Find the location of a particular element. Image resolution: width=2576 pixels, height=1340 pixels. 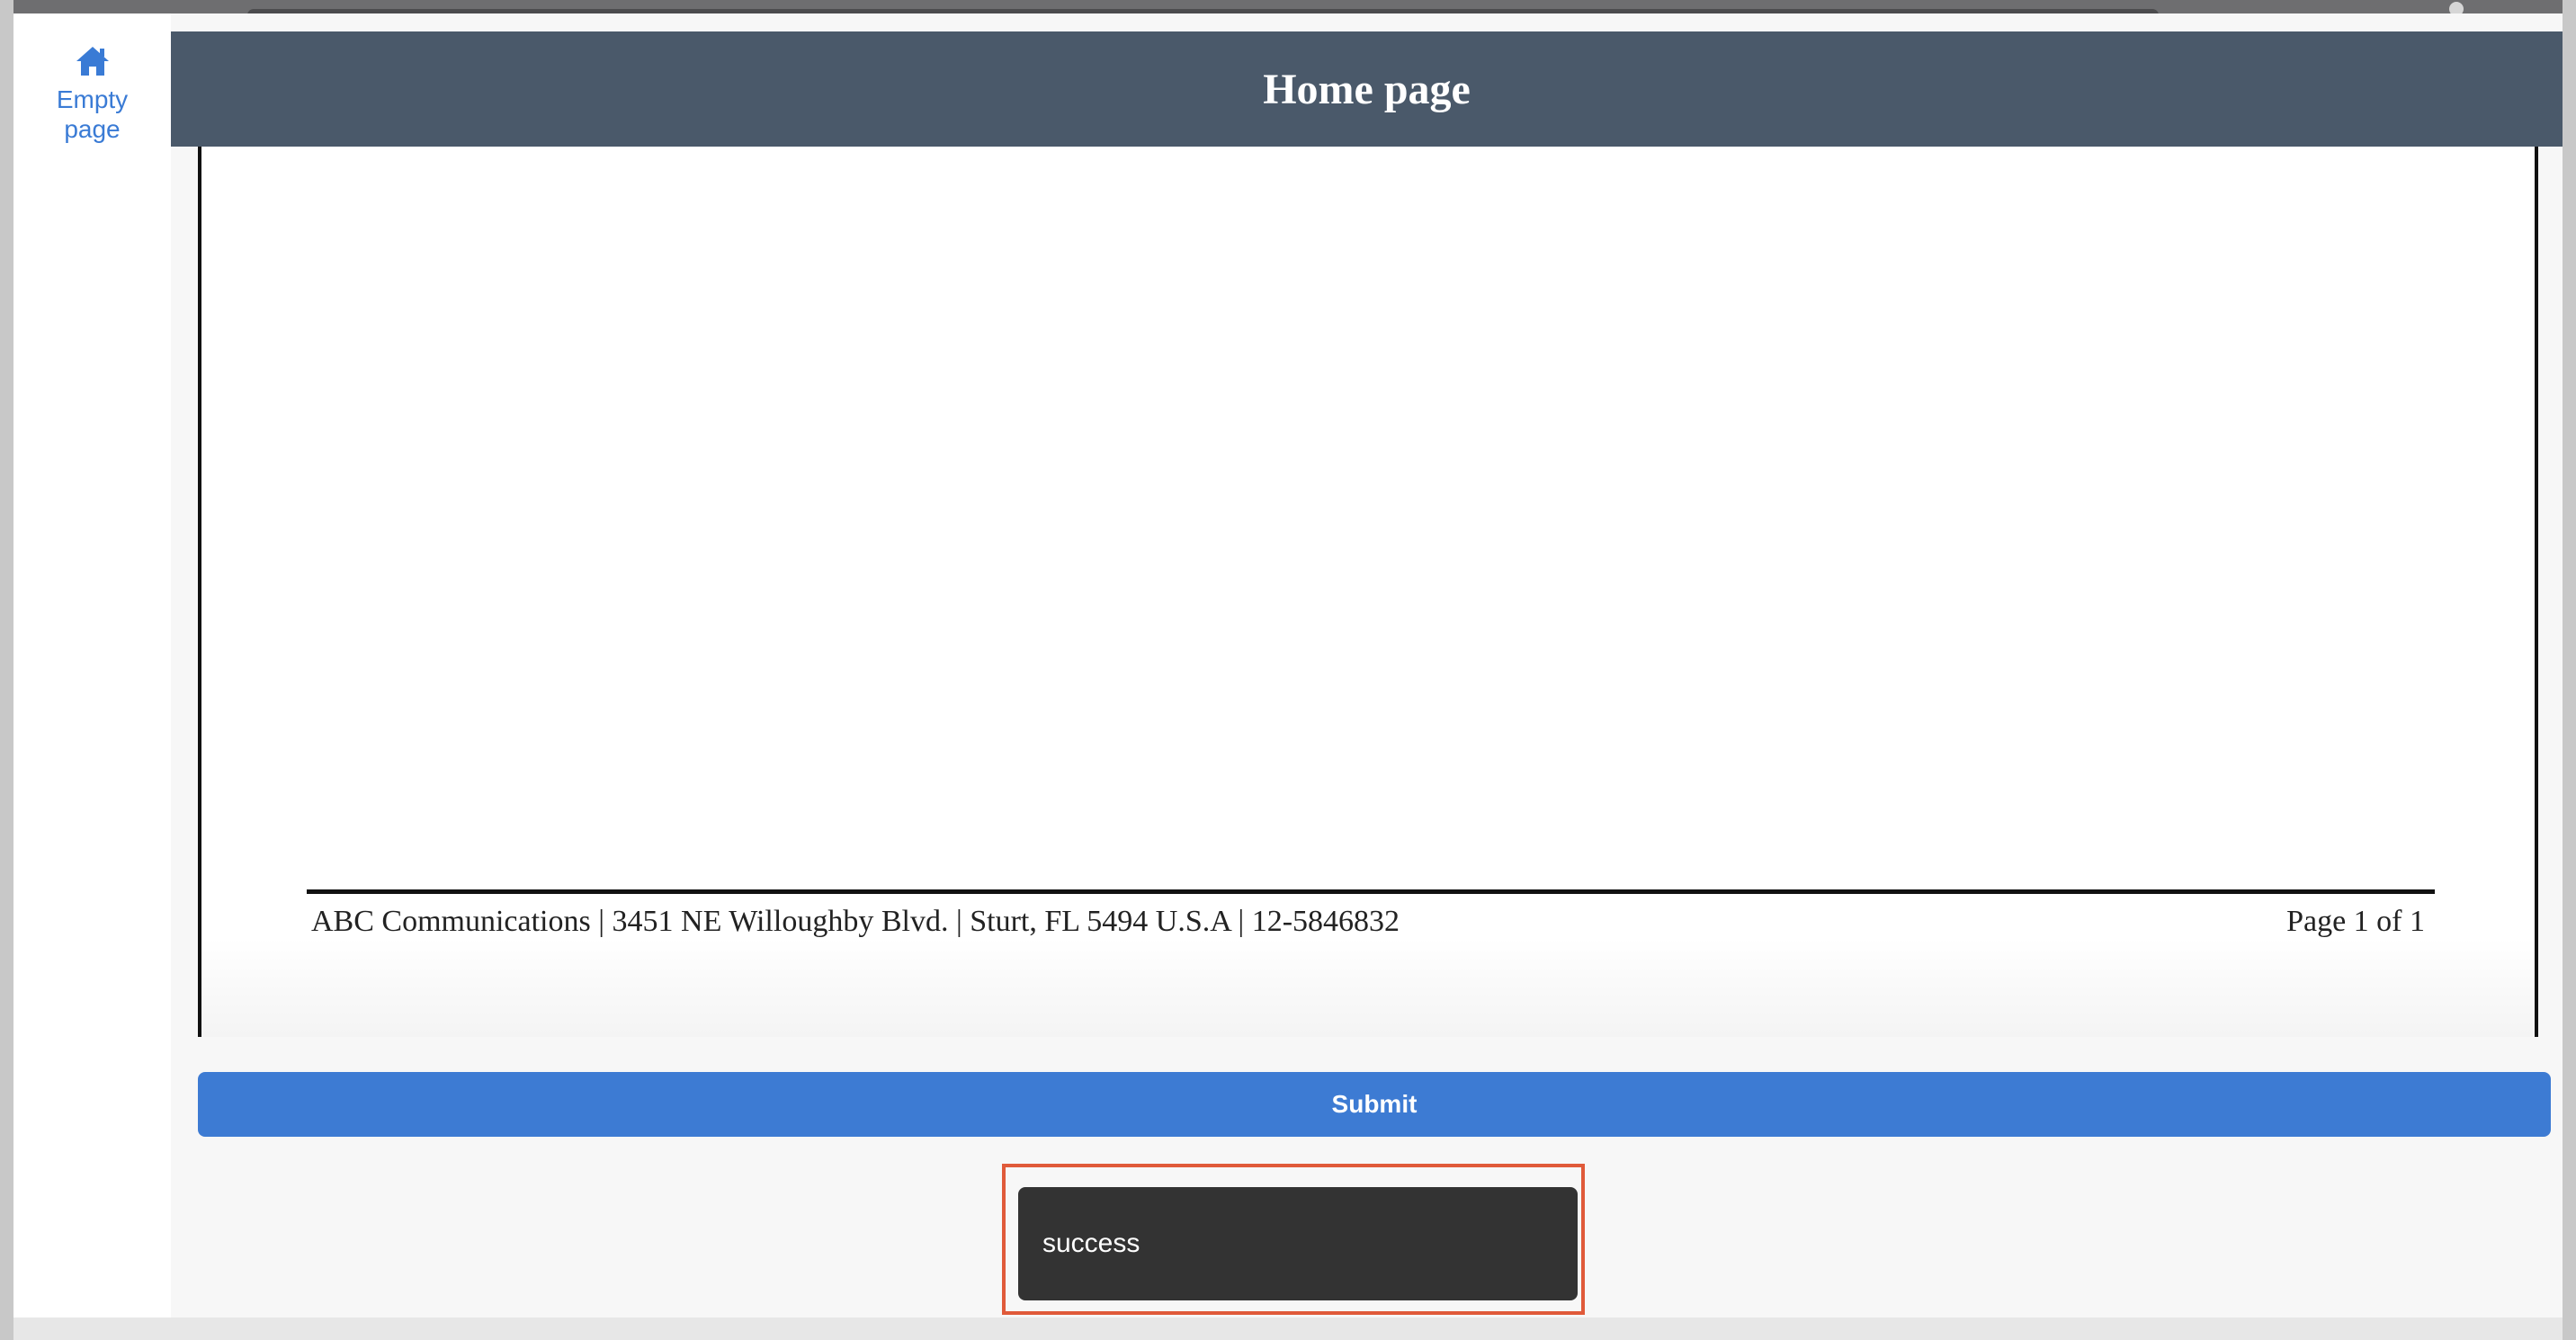

page-header: Home page is located at coordinates (1367, 89).